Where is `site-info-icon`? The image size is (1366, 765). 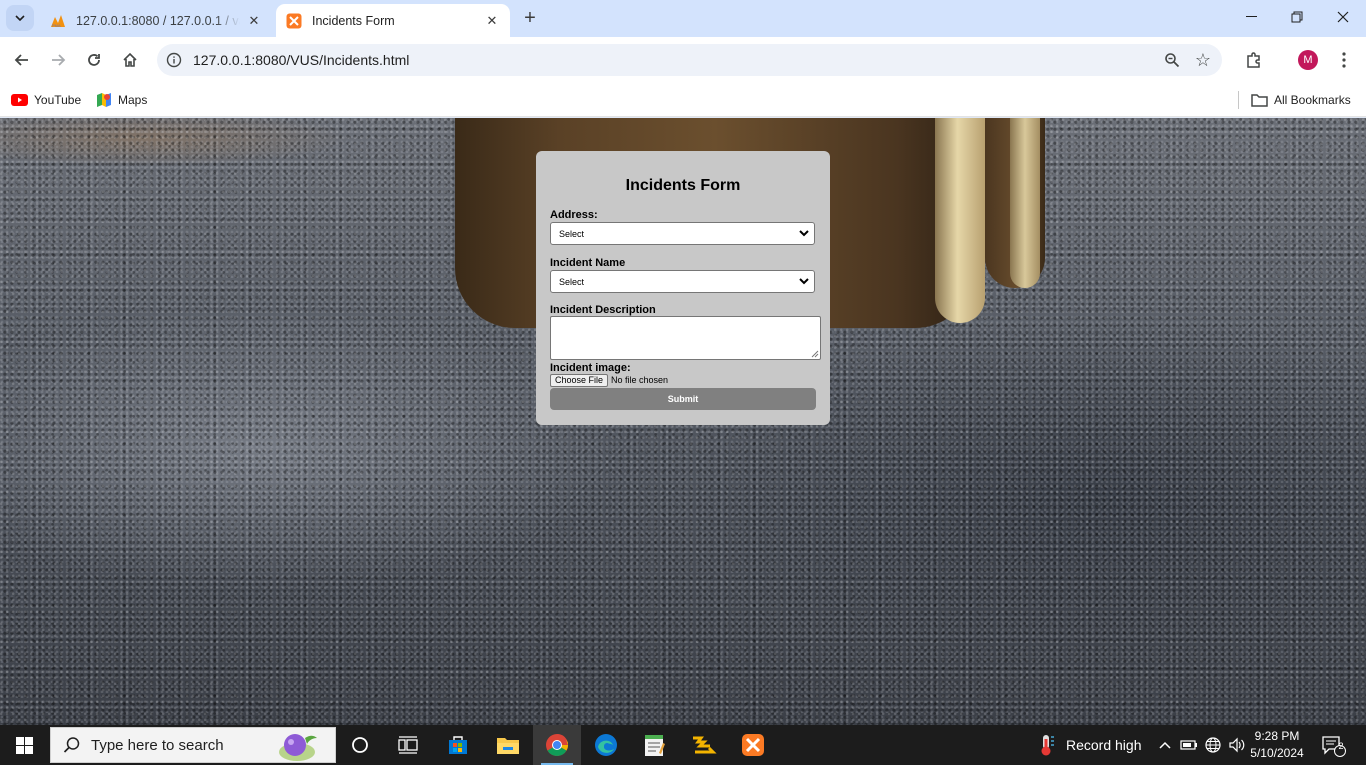
site-info-icon is located at coordinates (174, 60).